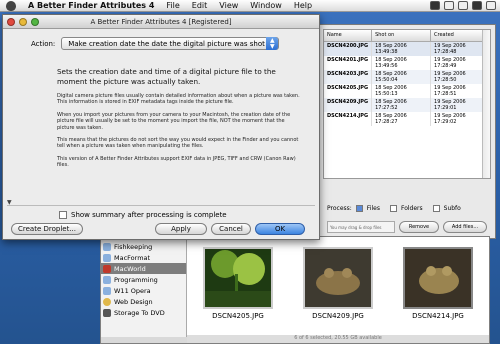 This screenshot has height=344, width=500. I want to click on file-created: 19 Sep 2006 17:28:50, so click(460, 76).